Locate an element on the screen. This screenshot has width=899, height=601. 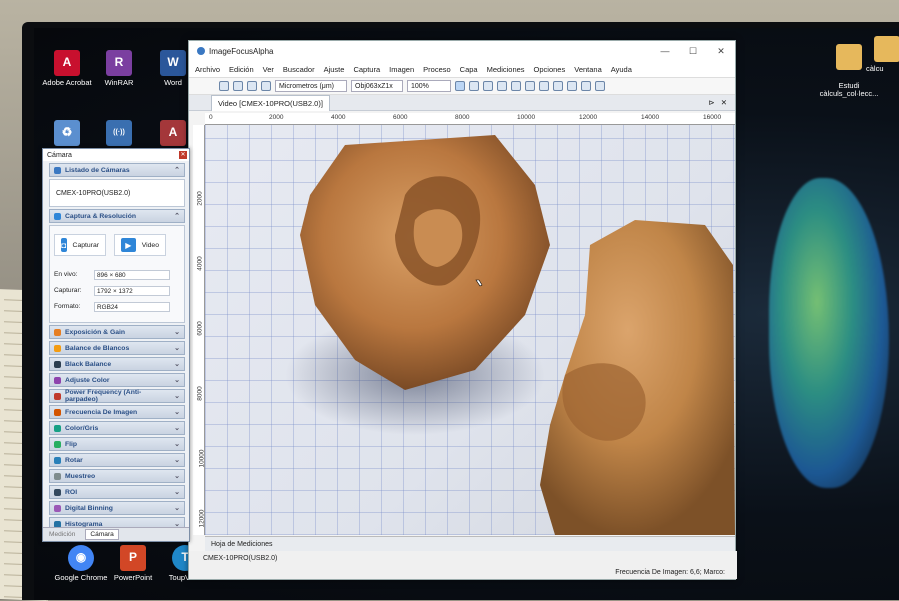
polygon-icon is located at coordinates (572, 86).